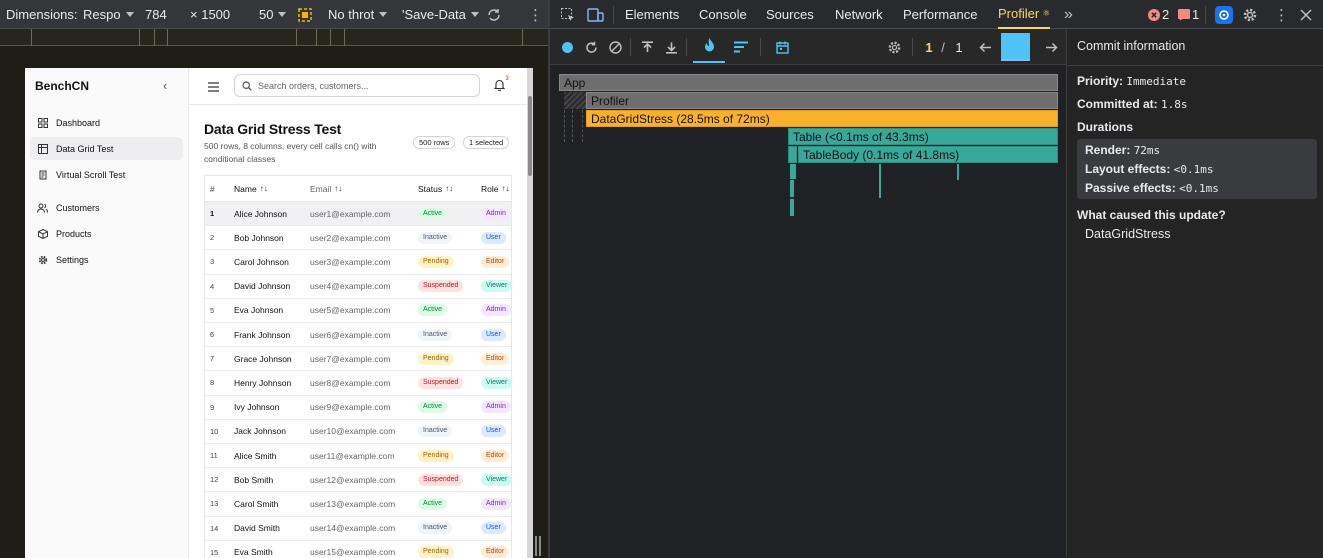 This screenshot has width=1323, height=558. I want to click on next-commit-icon, so click(1051, 47).